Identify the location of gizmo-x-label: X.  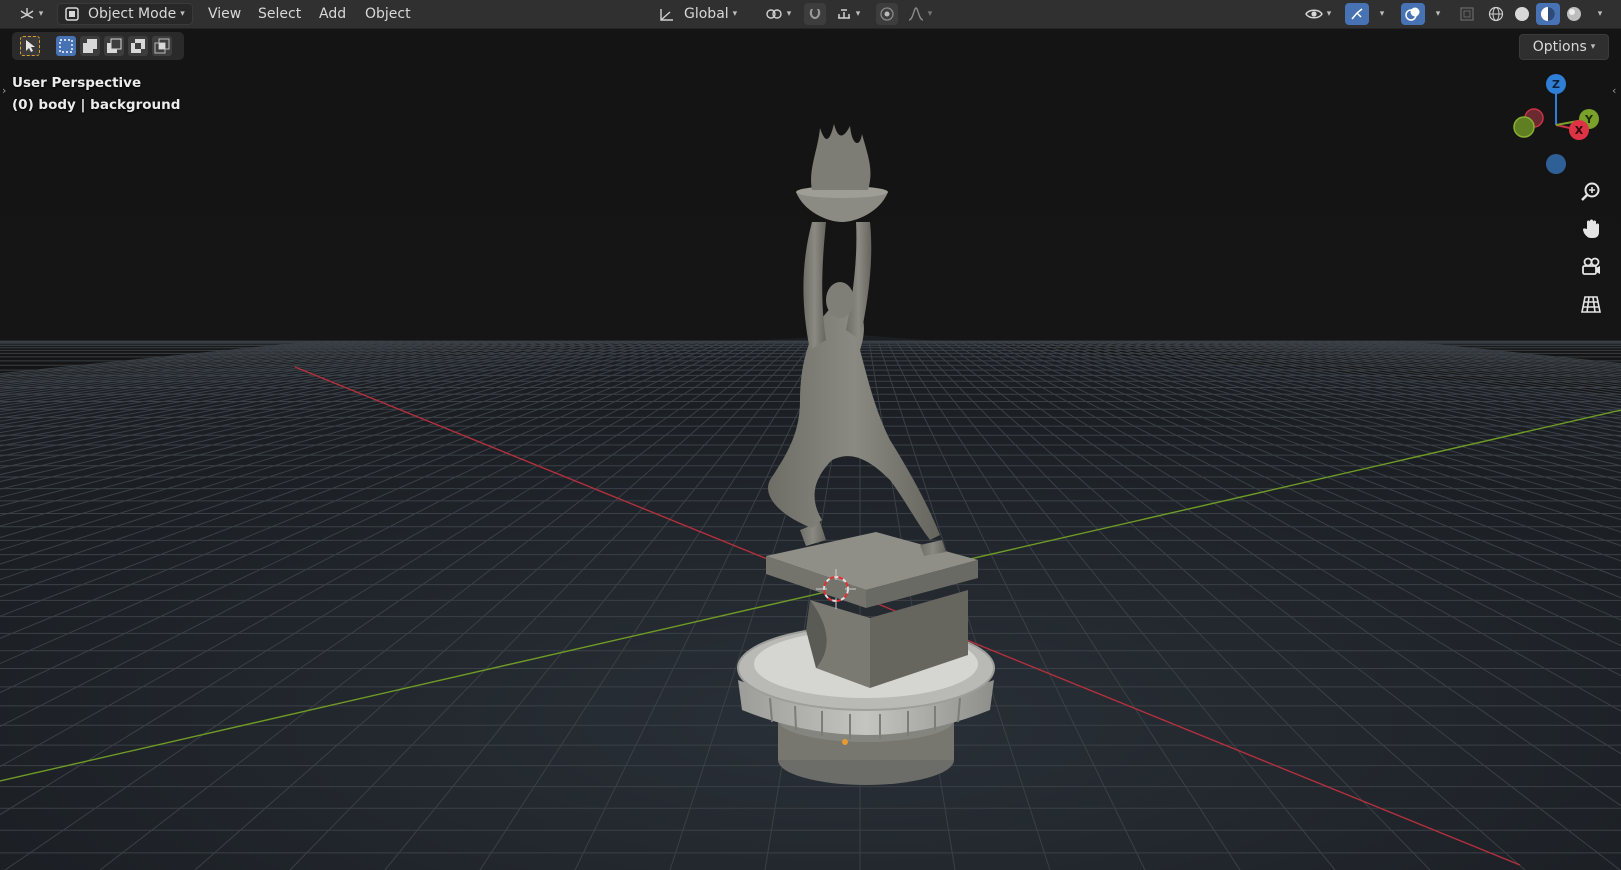
(1579, 130).